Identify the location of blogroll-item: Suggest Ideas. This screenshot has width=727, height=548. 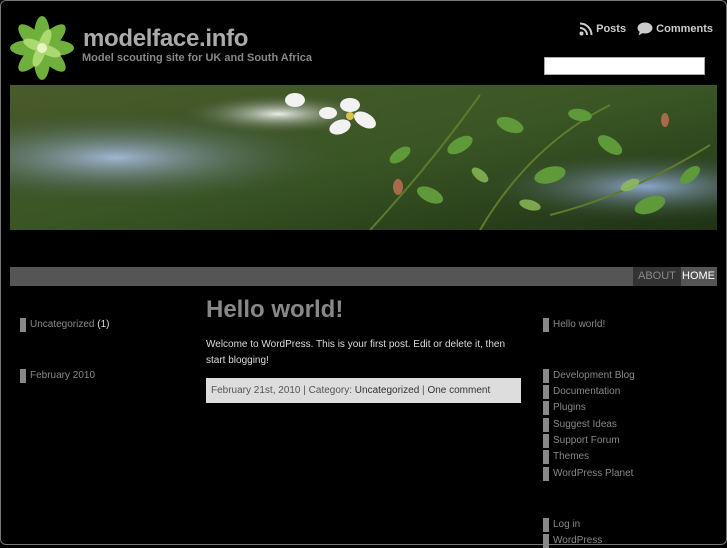
(580, 425).